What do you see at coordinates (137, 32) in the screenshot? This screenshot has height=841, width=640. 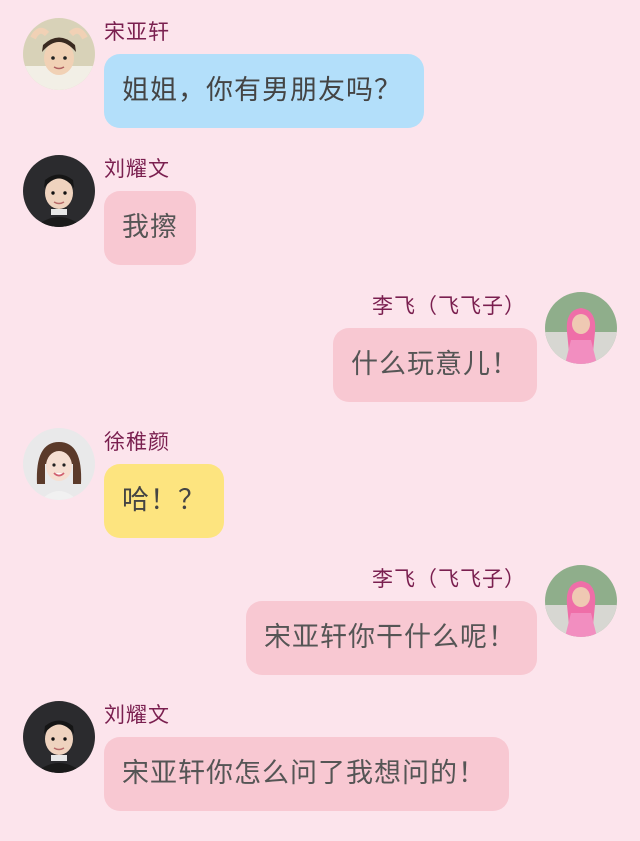 I see `sender-name: 宋亚轩` at bounding box center [137, 32].